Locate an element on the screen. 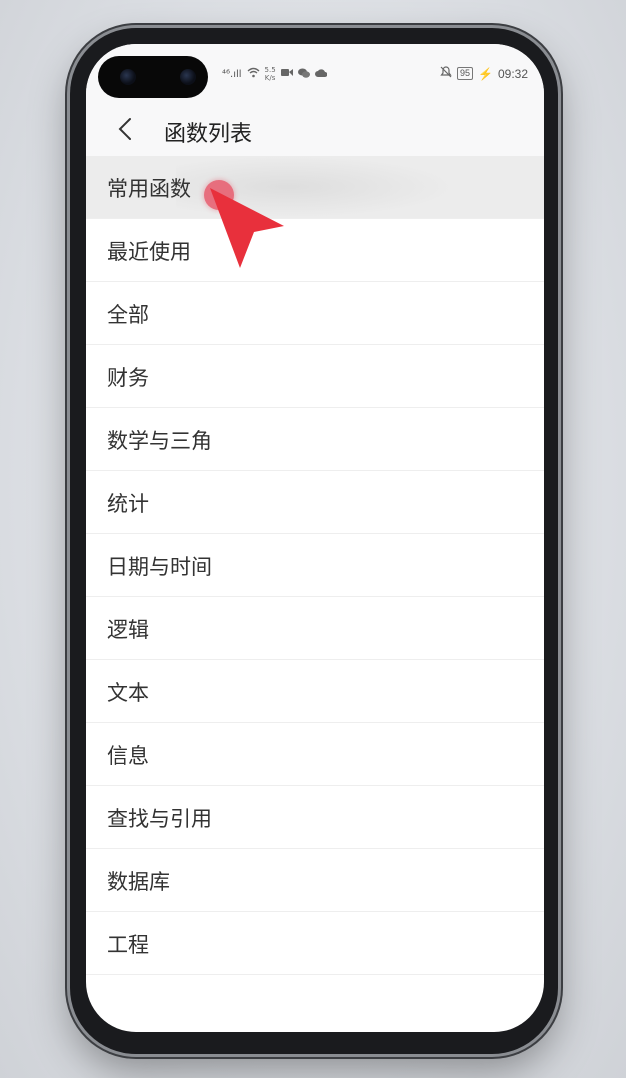  wifi-icon is located at coordinates (253, 74).